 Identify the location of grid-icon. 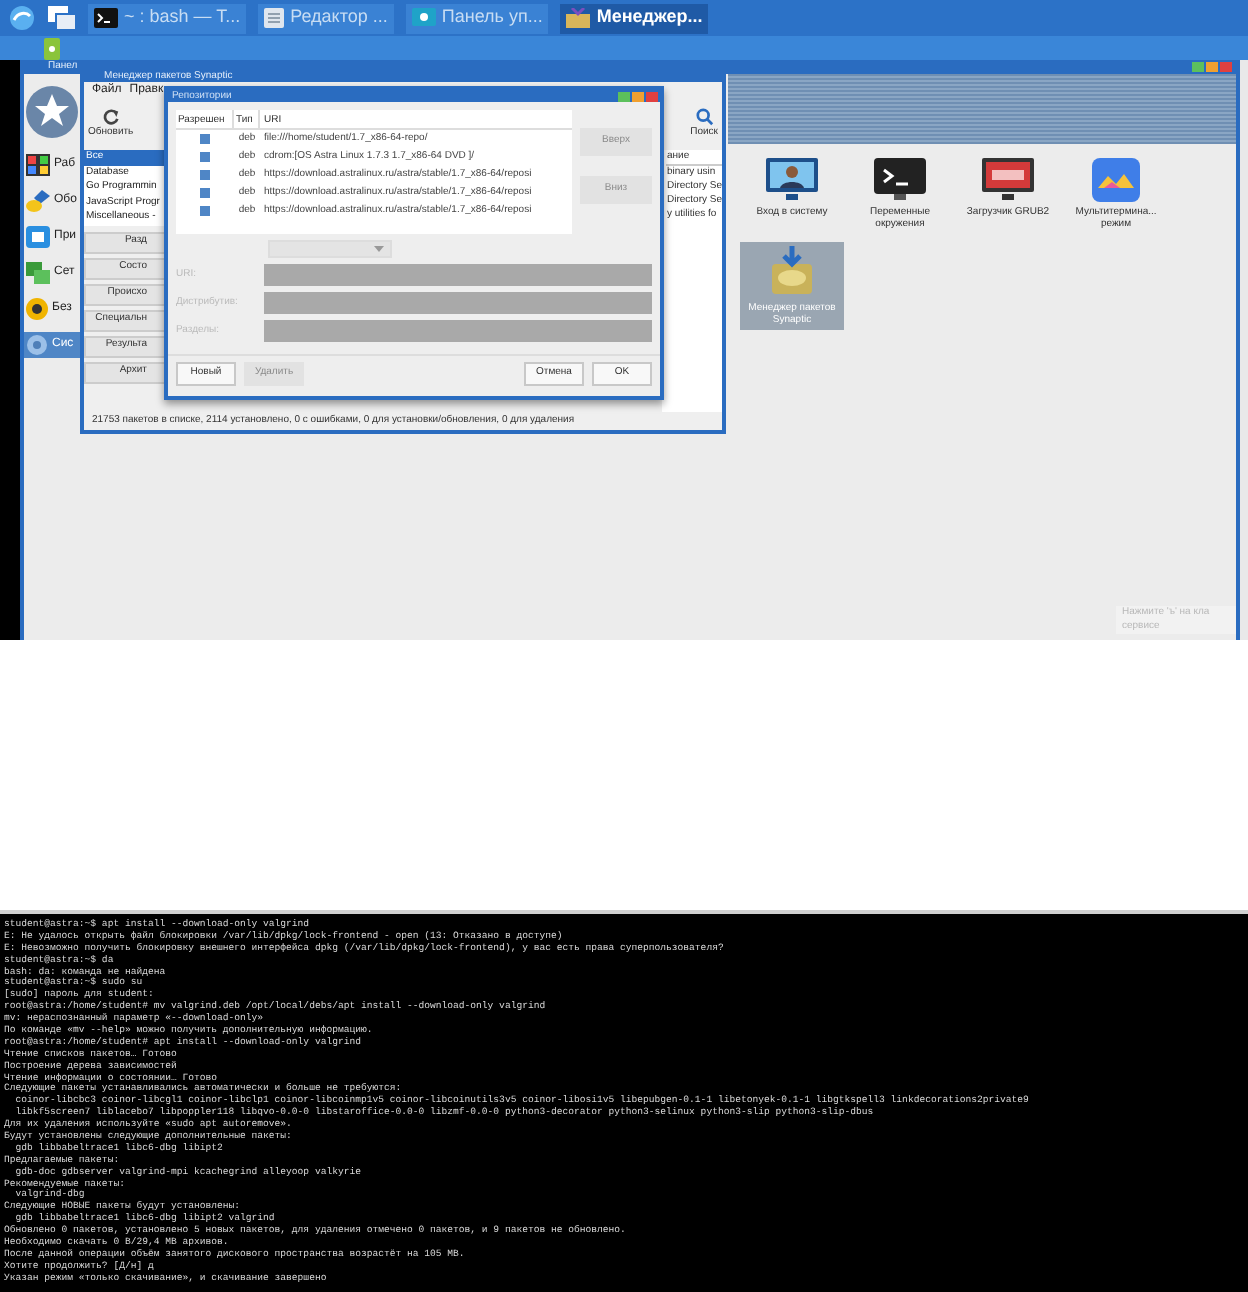
(38, 165).